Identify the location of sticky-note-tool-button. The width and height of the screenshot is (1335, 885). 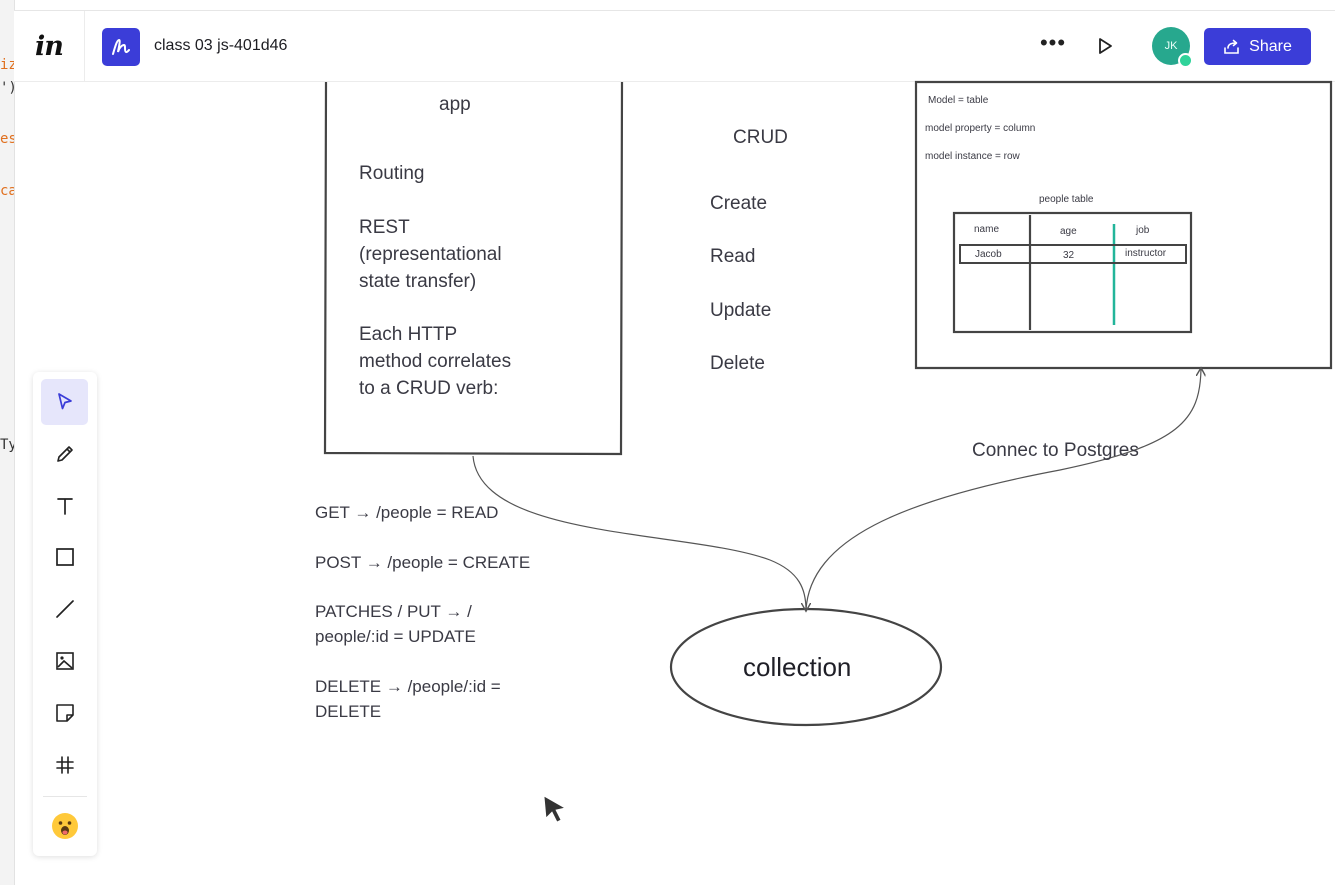
(64, 713).